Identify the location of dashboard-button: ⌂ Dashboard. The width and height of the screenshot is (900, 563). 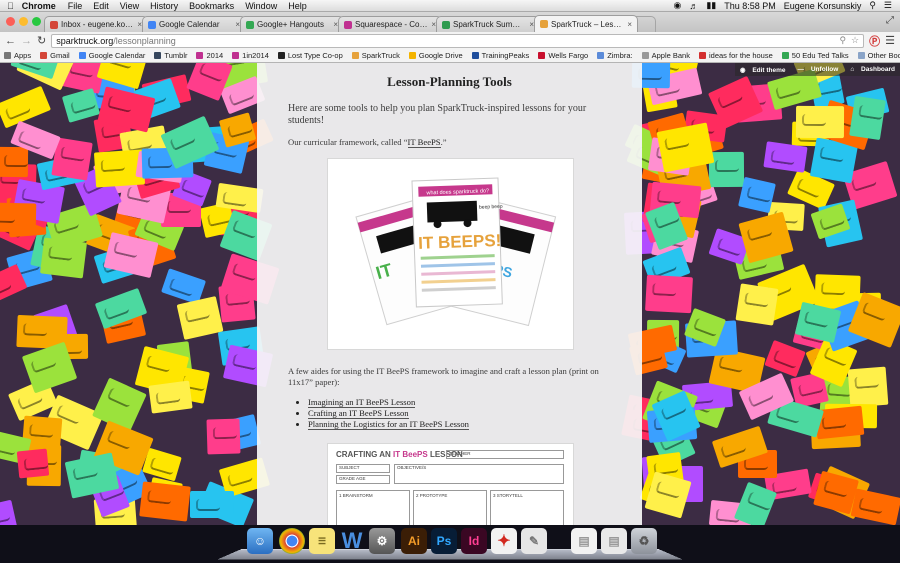
(870, 69).